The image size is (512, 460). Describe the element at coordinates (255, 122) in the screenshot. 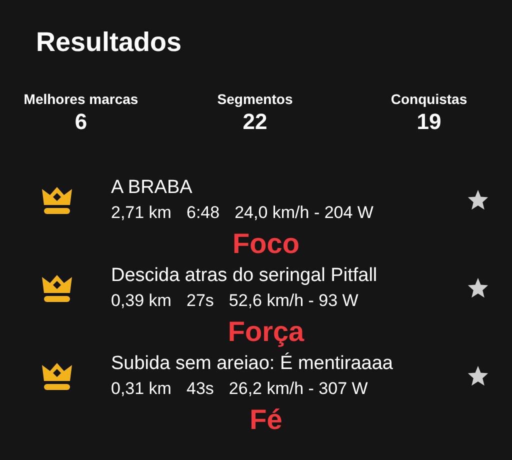

I see `stat-value: 22` at that location.